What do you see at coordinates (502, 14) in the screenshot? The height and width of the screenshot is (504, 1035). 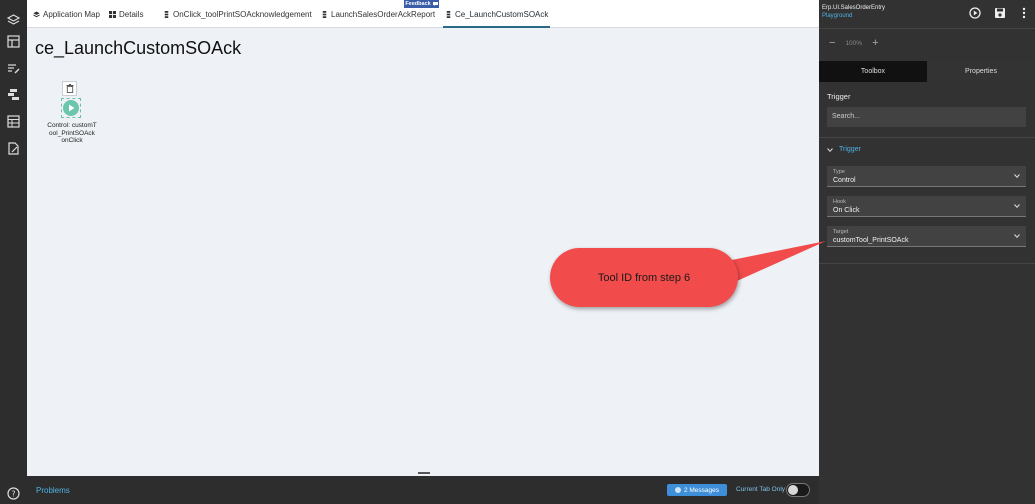 I see `tab-label: Ce_LaunchCustomSOAck` at bounding box center [502, 14].